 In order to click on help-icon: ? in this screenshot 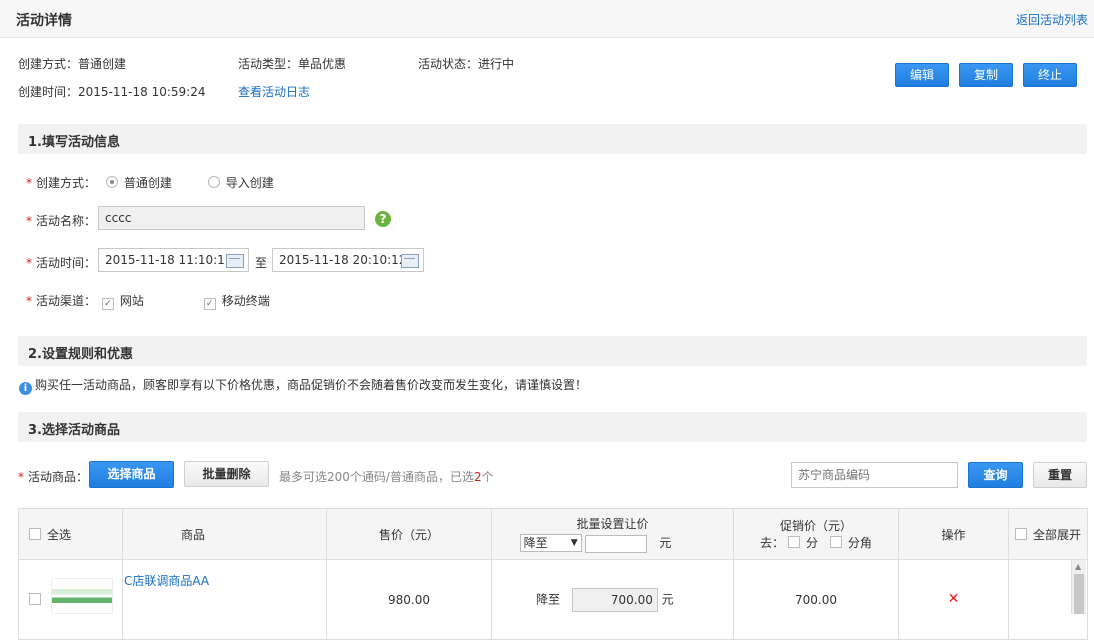, I will do `click(383, 219)`.